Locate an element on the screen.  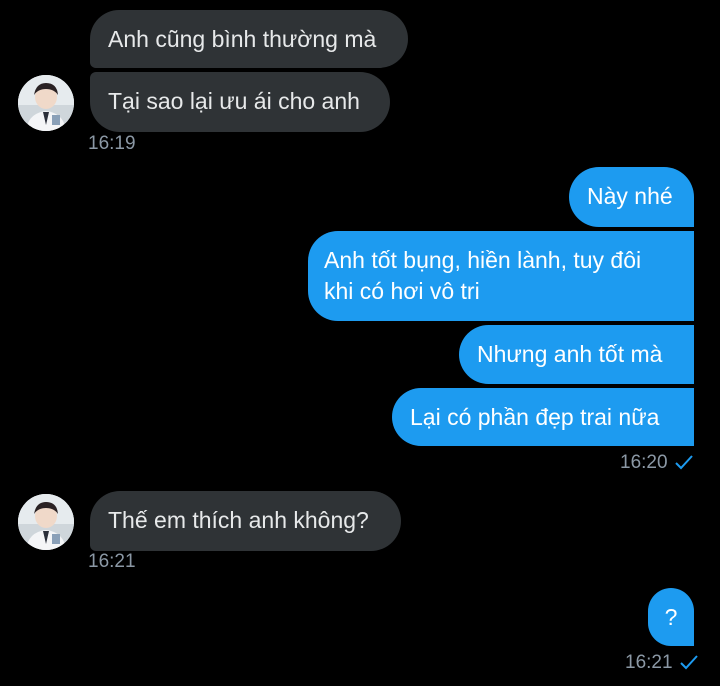
incoming-message: Anh cũng bình thường mà is located at coordinates (249, 39).